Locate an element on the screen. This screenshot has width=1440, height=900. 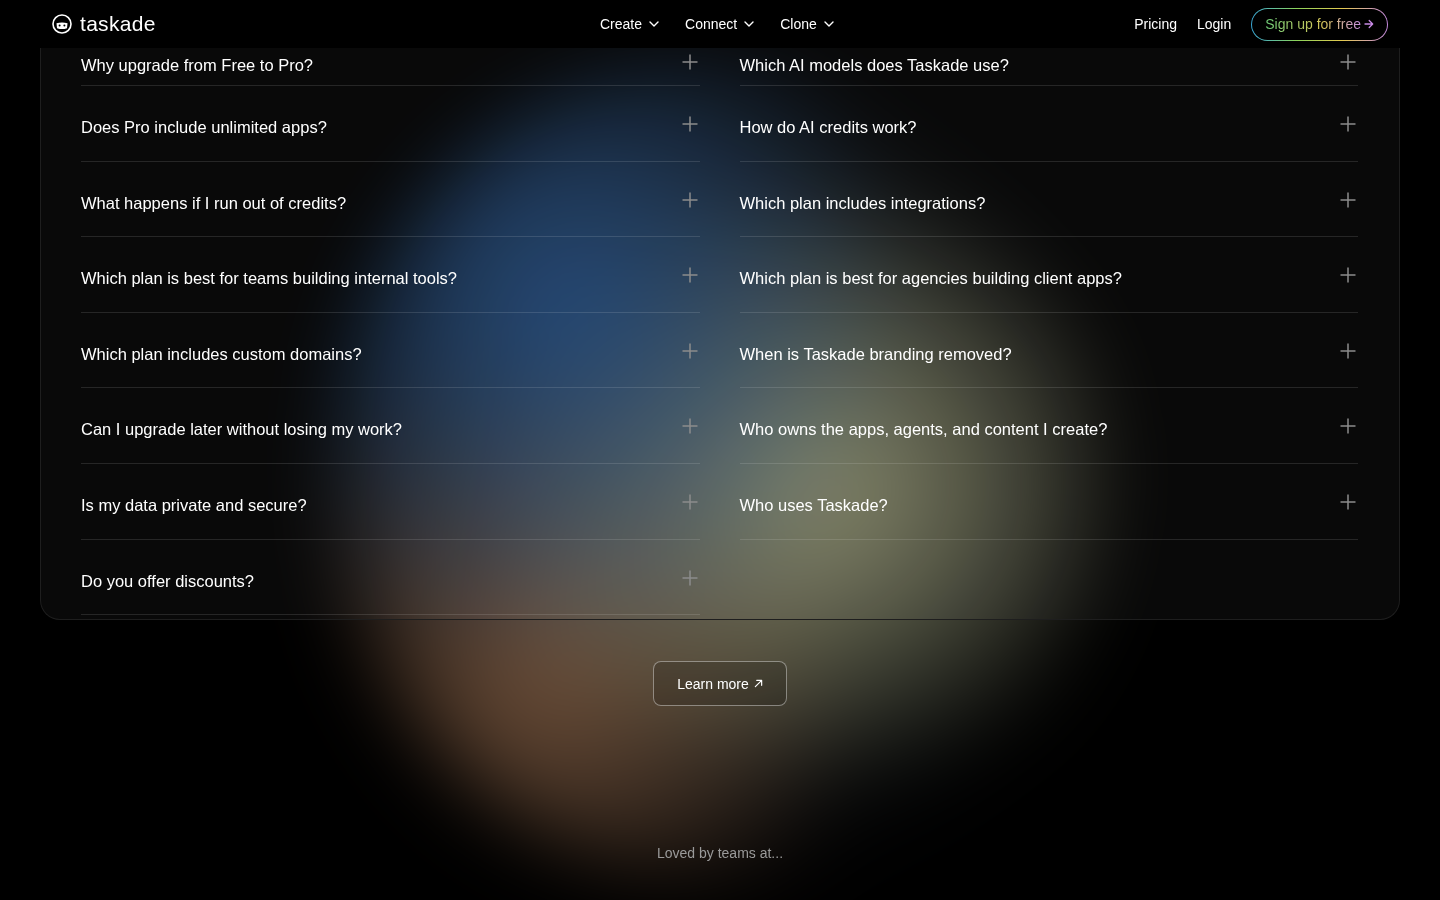
learn-more-button: Learn more is located at coordinates (720, 684).